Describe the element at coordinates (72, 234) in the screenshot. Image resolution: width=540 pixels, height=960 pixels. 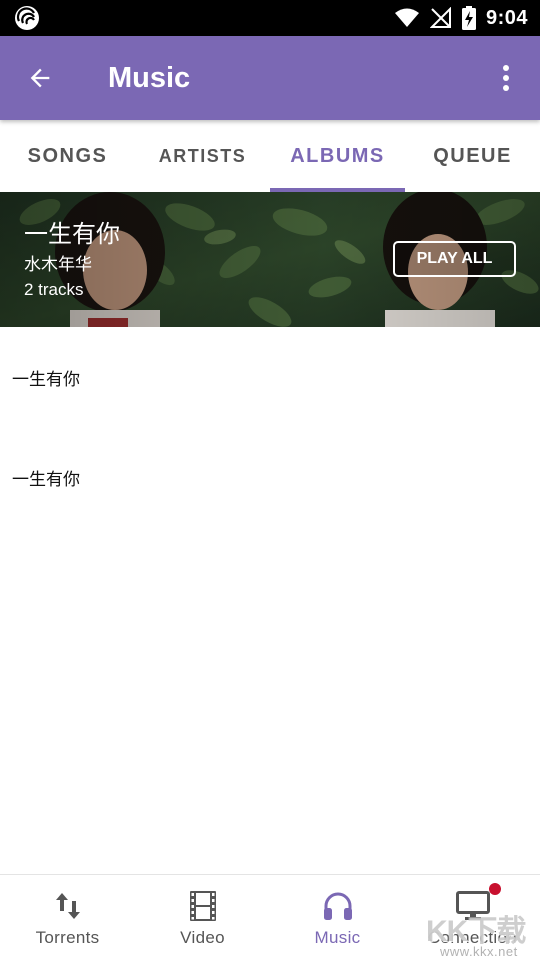
I see `album-title: 一生有你` at that location.